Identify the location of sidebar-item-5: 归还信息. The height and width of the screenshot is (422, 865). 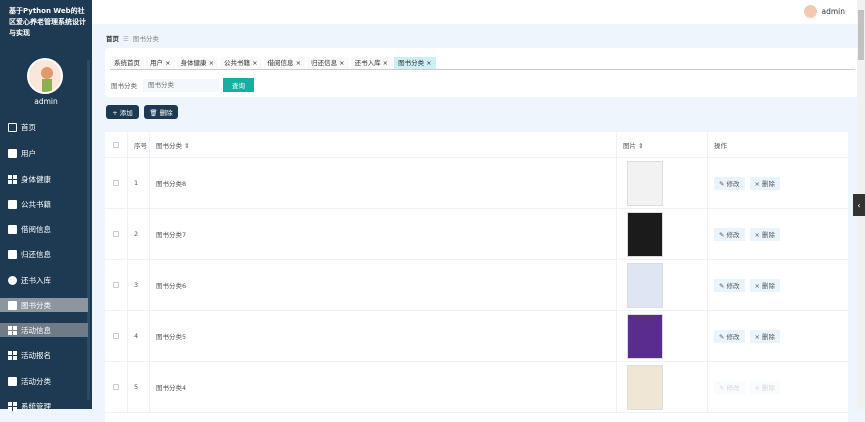
(44, 254).